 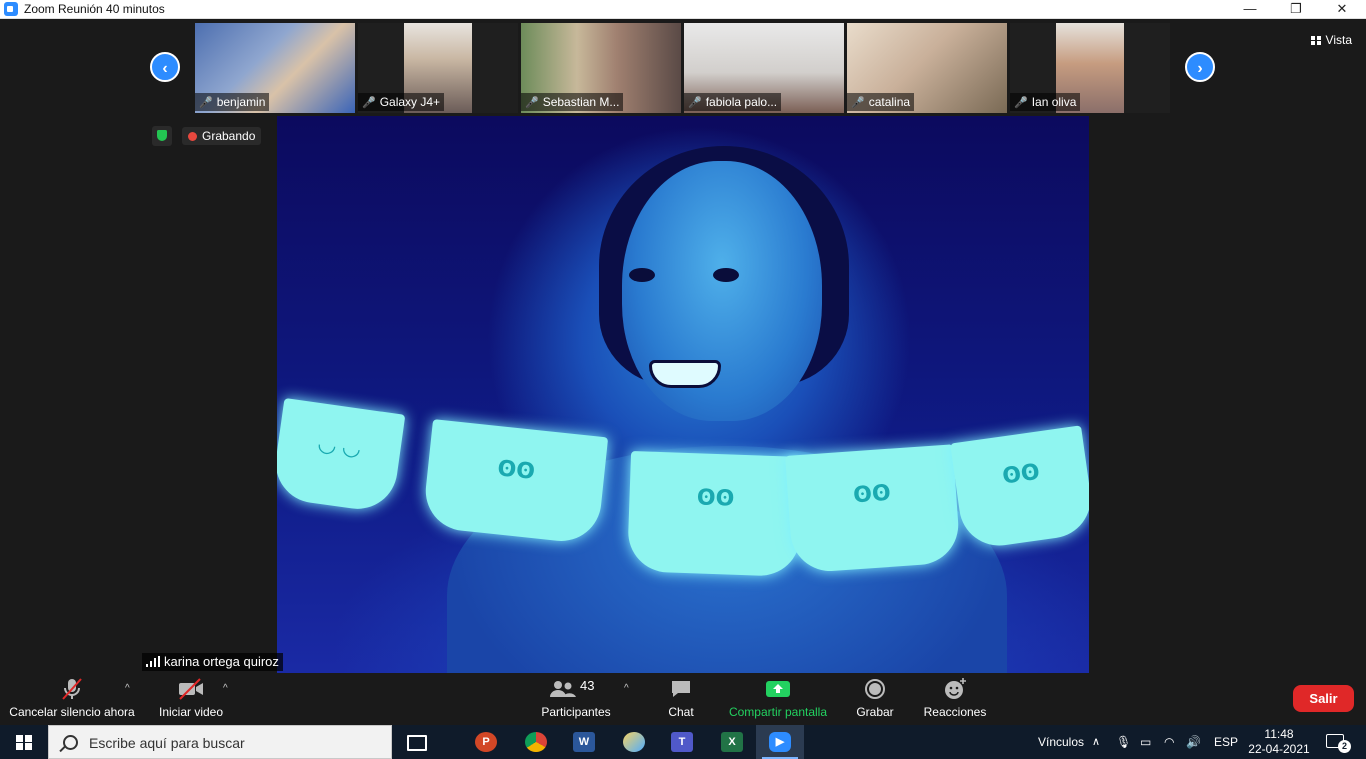 I want to click on participants-button: 43 Participantes, so click(x=576, y=698).